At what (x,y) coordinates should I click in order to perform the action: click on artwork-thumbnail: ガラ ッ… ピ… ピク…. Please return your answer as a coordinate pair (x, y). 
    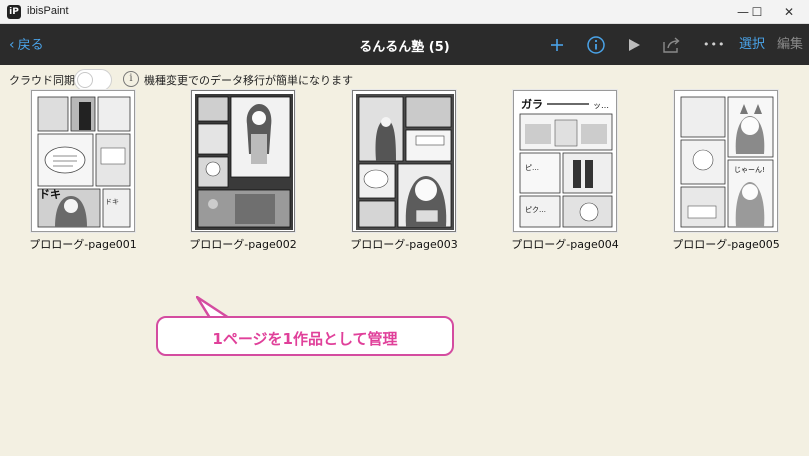
    Looking at the image, I should click on (565, 161).